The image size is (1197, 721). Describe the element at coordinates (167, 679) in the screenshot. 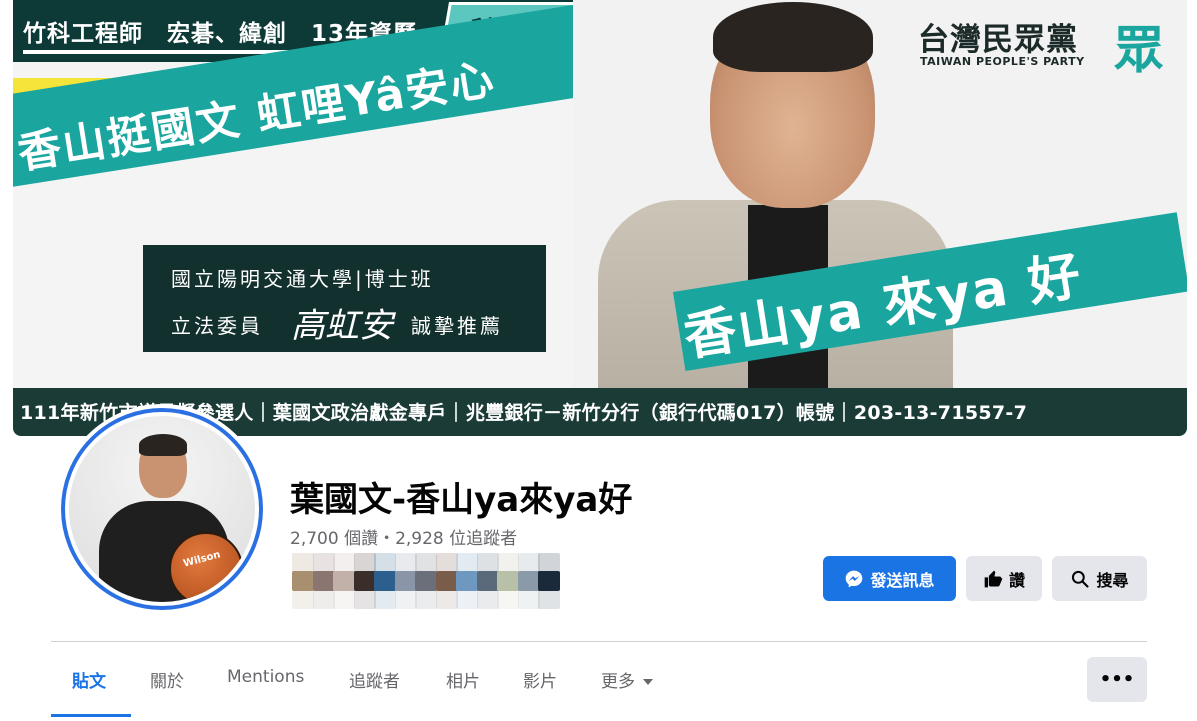

I see `tab-about: 關於` at that location.